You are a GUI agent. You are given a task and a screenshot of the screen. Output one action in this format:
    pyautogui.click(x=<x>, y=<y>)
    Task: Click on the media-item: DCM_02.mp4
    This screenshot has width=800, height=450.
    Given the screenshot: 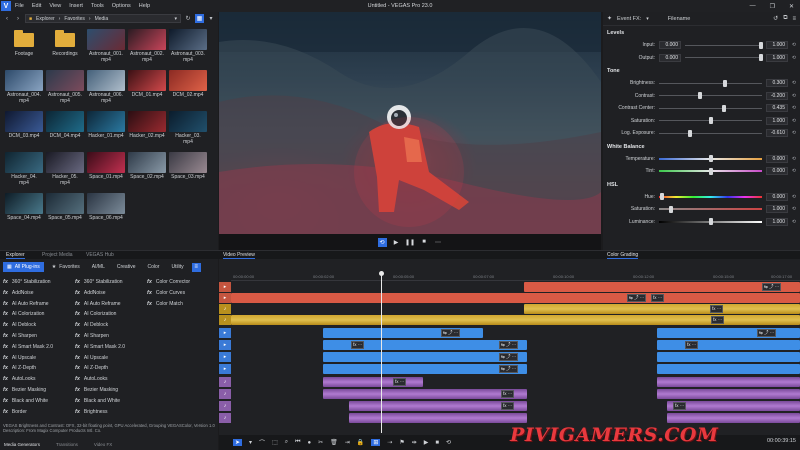 What is the action you would take?
    pyautogui.click(x=188, y=89)
    